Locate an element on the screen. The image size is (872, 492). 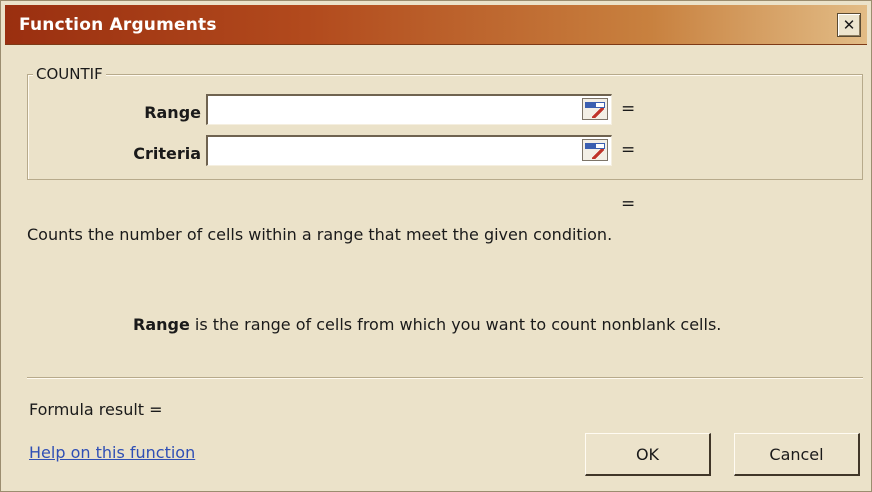
function-name-legend: COUNTIF is located at coordinates (69, 74).